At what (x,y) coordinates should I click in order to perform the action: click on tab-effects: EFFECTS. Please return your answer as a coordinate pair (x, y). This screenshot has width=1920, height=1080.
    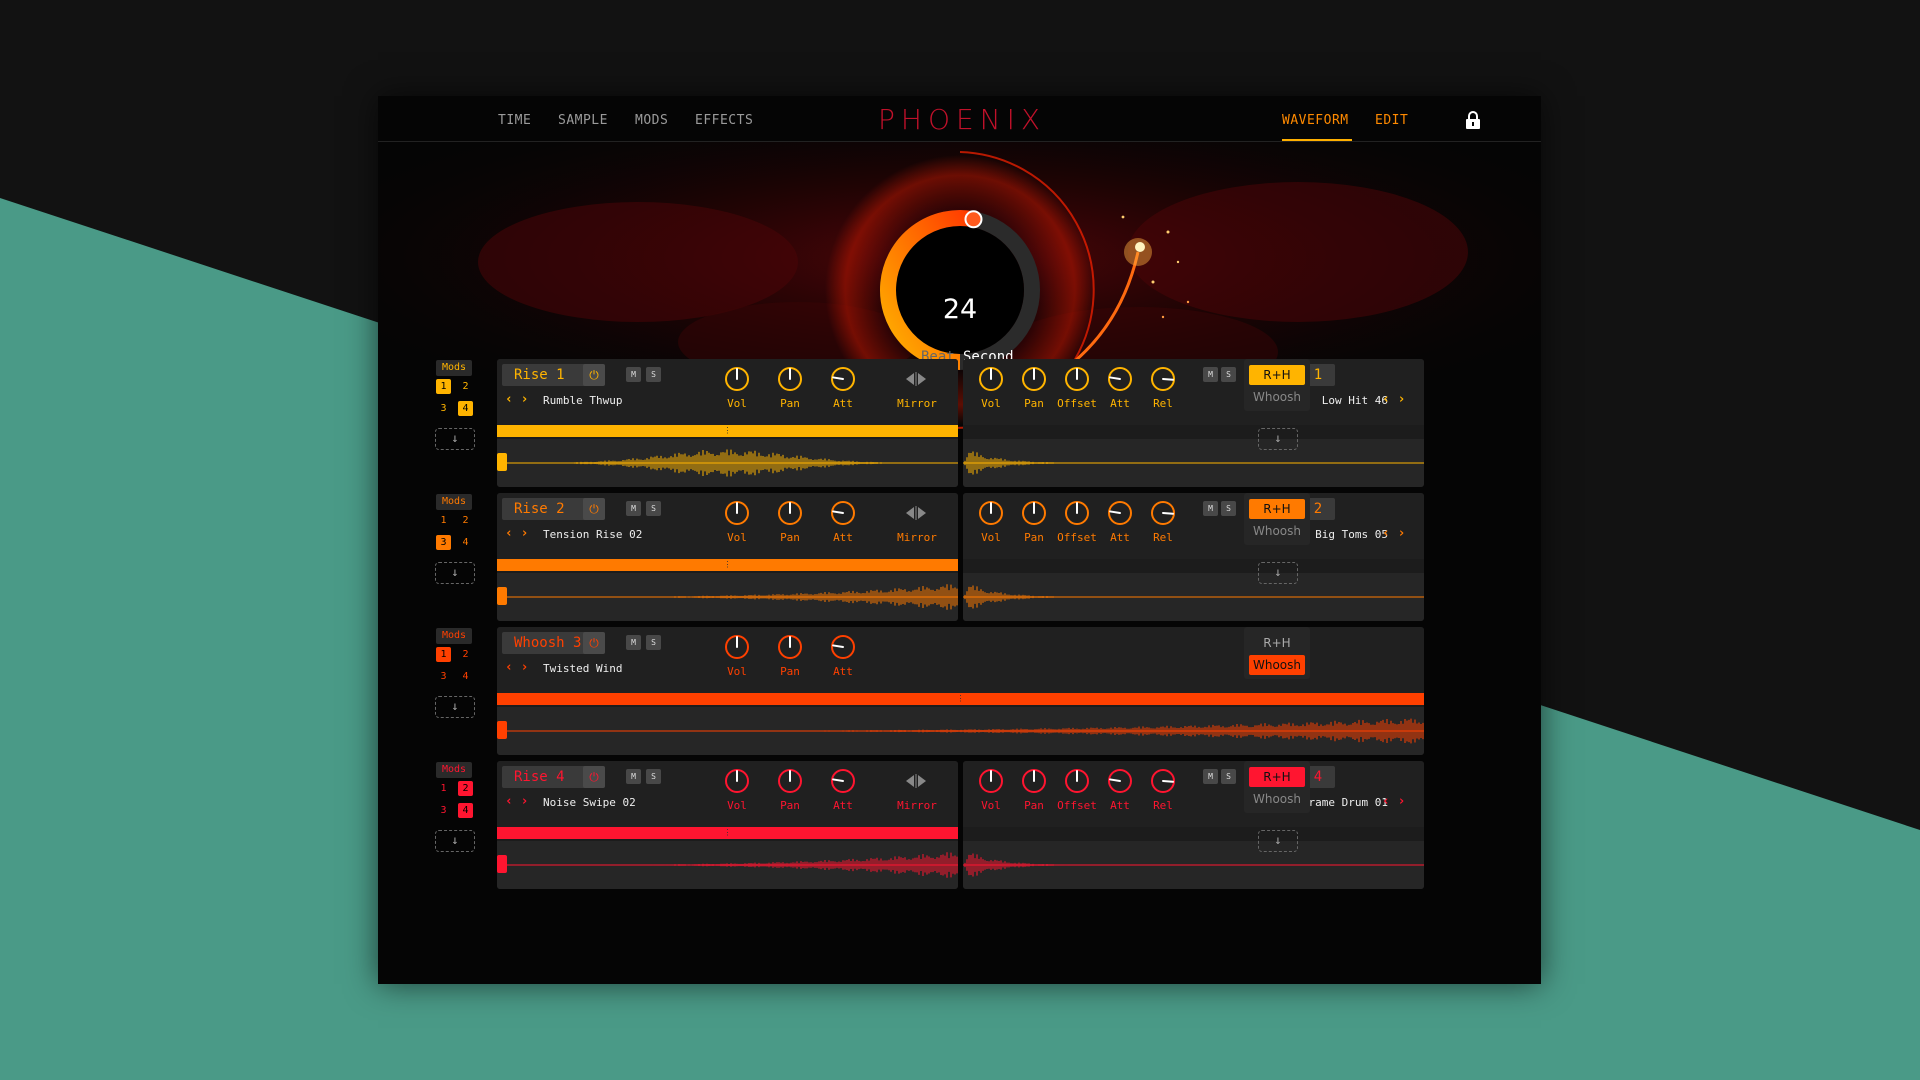
    Looking at the image, I should click on (724, 120).